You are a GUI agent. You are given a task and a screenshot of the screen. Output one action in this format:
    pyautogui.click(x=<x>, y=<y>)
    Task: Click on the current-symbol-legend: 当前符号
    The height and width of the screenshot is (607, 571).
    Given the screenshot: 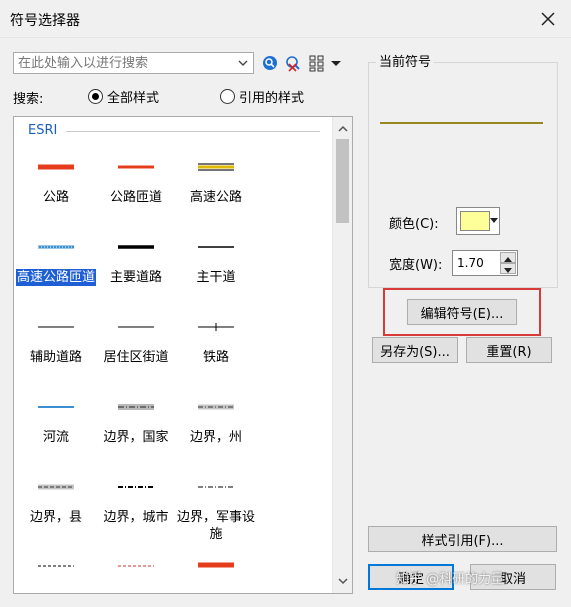 What is the action you would take?
    pyautogui.click(x=405, y=60)
    